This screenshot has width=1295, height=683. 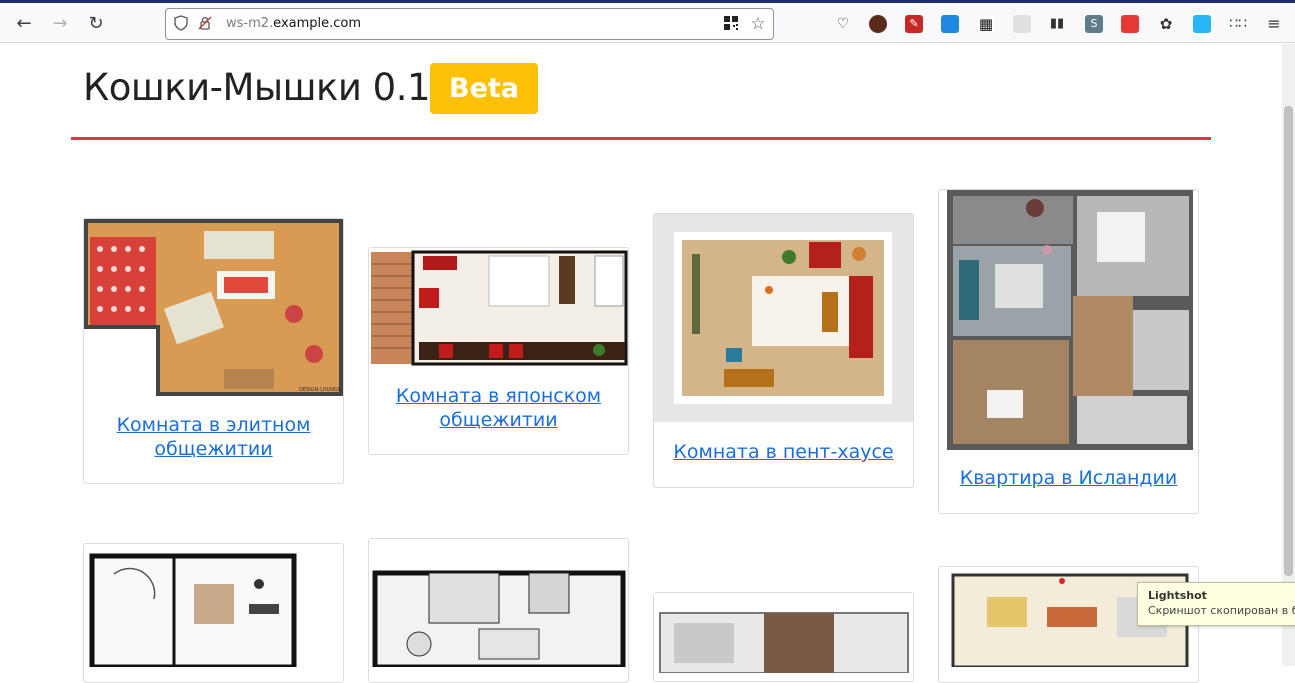 I want to click on card-title-link: Комната в элитном общежитии, so click(x=213, y=437).